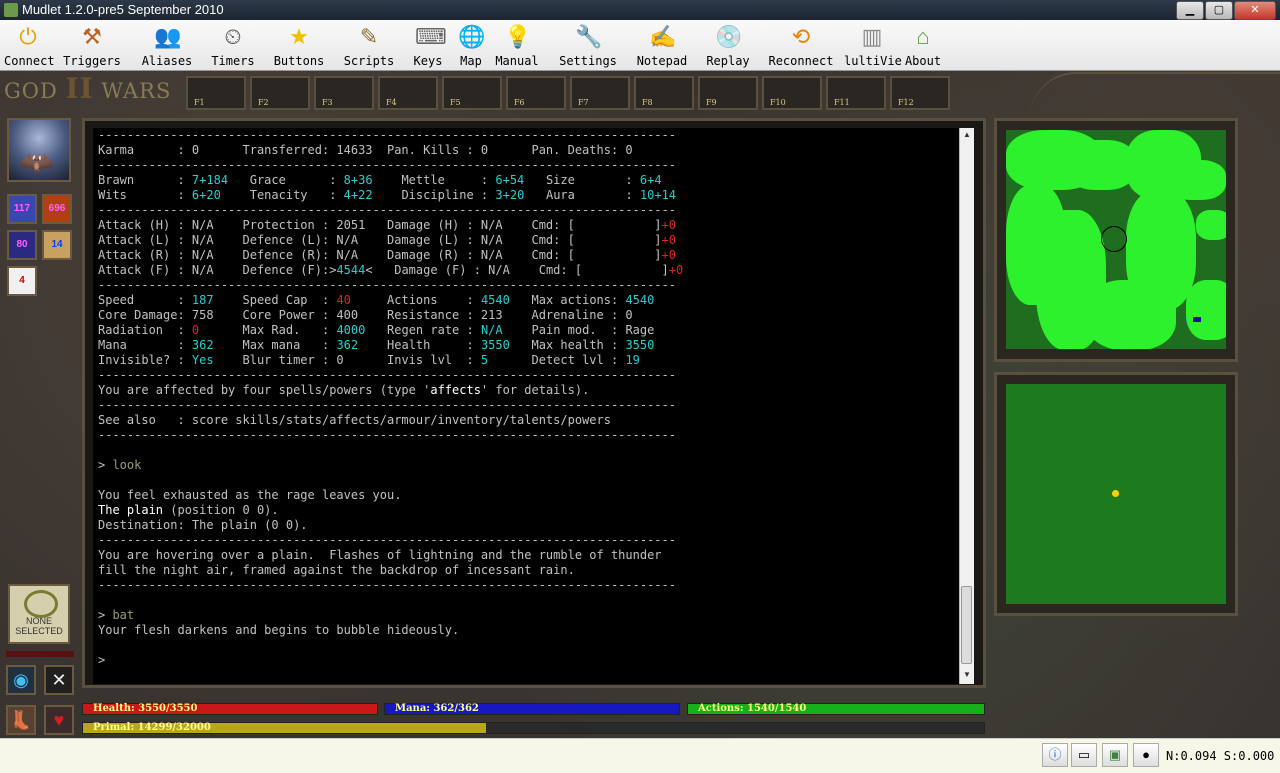 The image size is (1280, 773). What do you see at coordinates (526, 525) in the screenshot?
I see `console-line: Destination: The plain (0 0).` at bounding box center [526, 525].